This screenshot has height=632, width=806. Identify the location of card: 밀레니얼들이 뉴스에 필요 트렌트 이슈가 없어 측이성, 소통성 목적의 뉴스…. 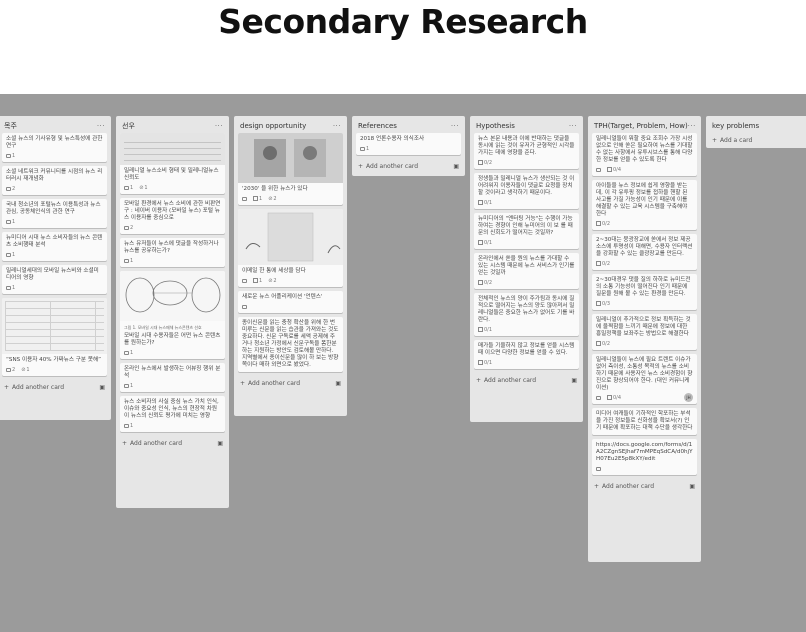
(644, 379).